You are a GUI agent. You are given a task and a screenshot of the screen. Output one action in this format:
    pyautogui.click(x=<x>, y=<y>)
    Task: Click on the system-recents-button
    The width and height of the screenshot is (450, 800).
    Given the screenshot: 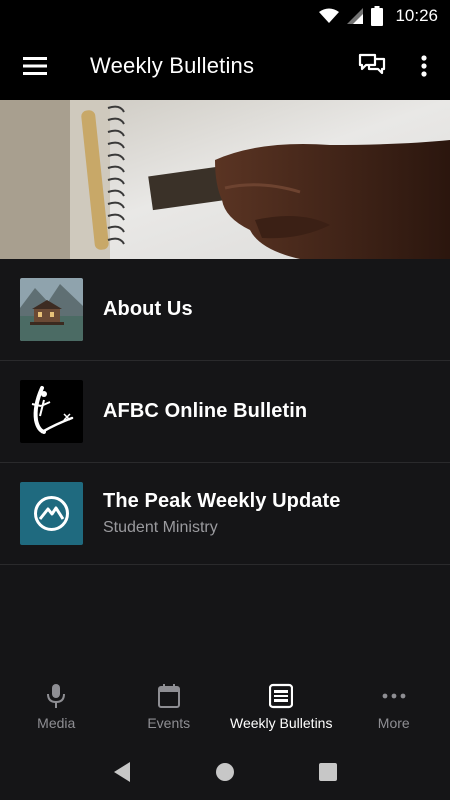 What is the action you would take?
    pyautogui.click(x=328, y=772)
    